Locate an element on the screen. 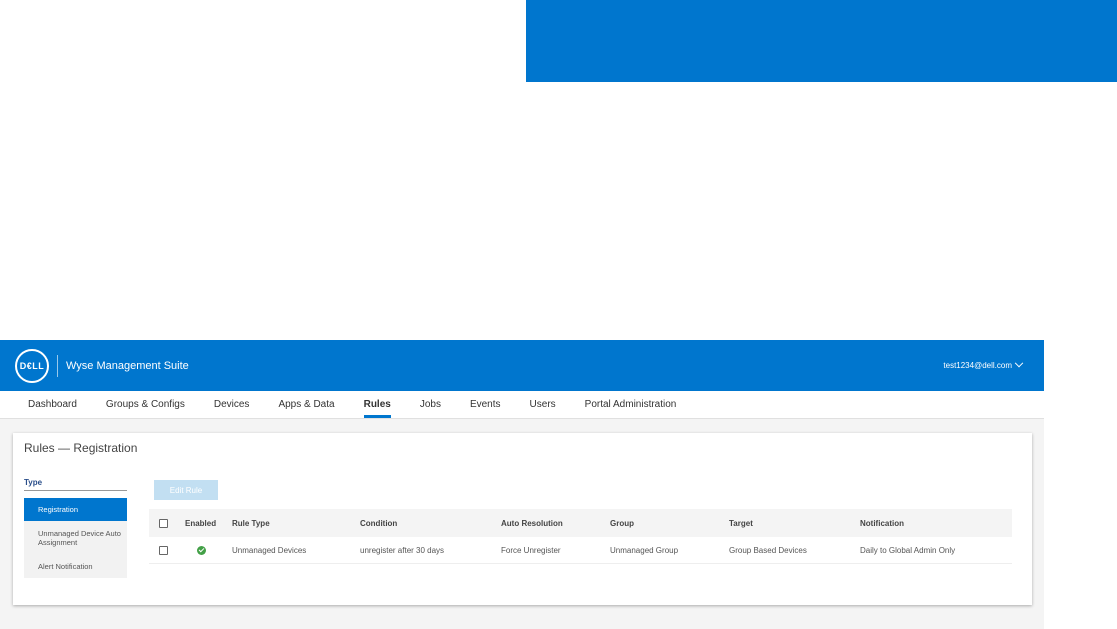 The height and width of the screenshot is (629, 1117). cell-notification: Daily to Global Admin Only is located at coordinates (908, 550).